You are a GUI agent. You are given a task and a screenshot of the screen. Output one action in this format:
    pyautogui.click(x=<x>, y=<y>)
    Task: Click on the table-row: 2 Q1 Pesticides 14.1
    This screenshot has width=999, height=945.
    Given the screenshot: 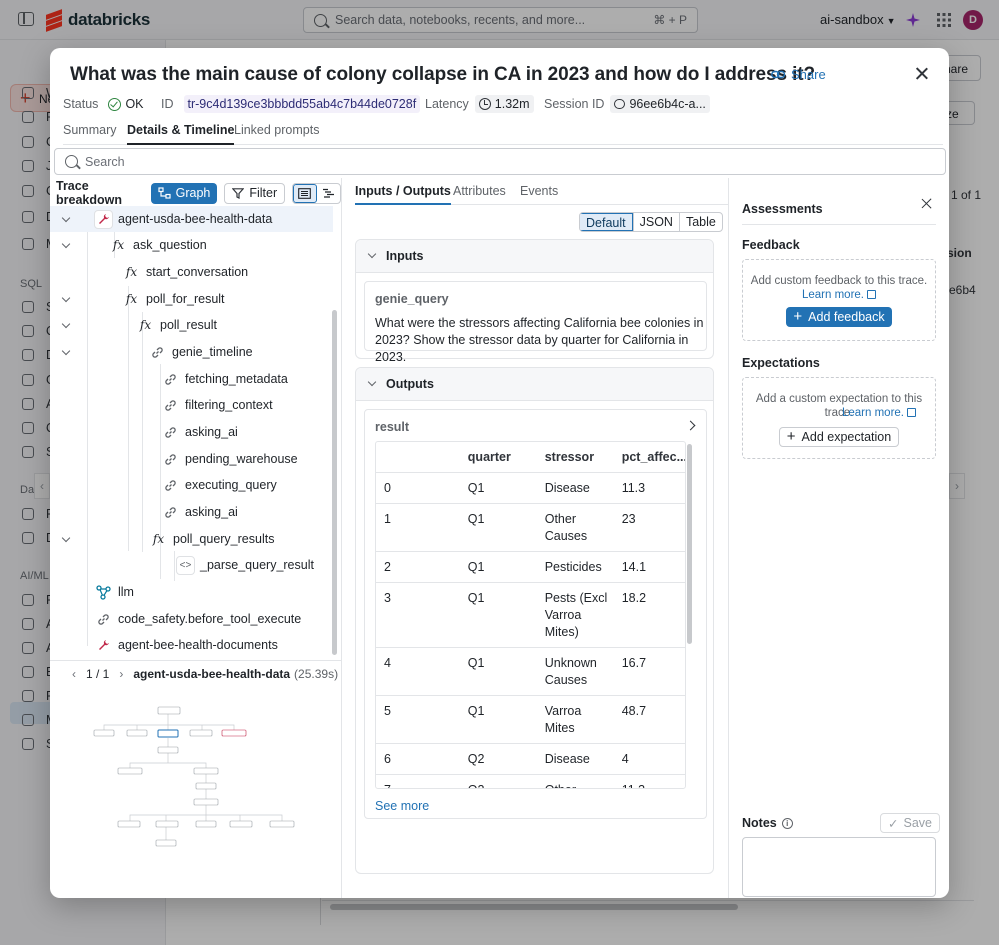 What is the action you would take?
    pyautogui.click(x=530, y=567)
    